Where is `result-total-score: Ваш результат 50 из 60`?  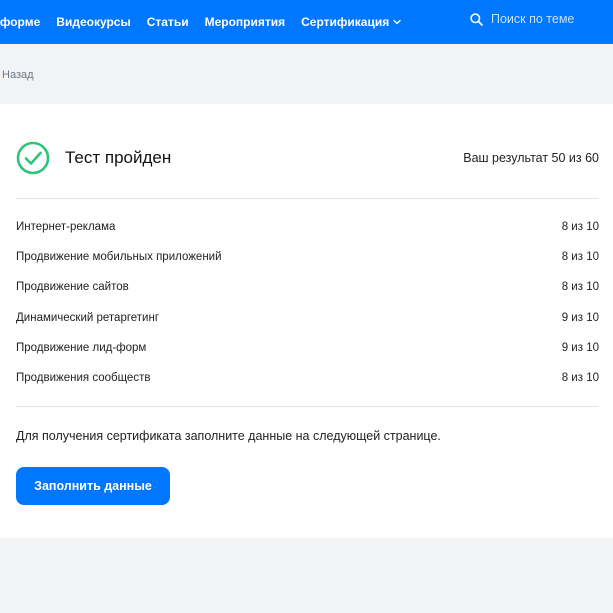 result-total-score: Ваш результат 50 из 60 is located at coordinates (531, 158).